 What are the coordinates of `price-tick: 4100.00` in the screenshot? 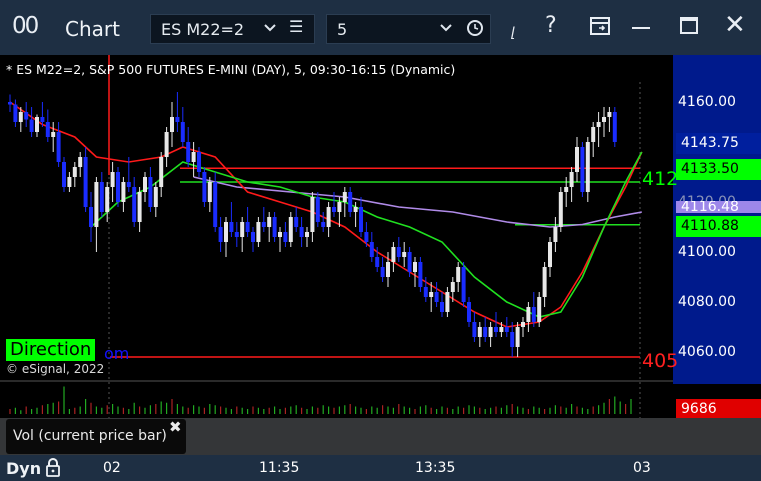 It's located at (707, 252).